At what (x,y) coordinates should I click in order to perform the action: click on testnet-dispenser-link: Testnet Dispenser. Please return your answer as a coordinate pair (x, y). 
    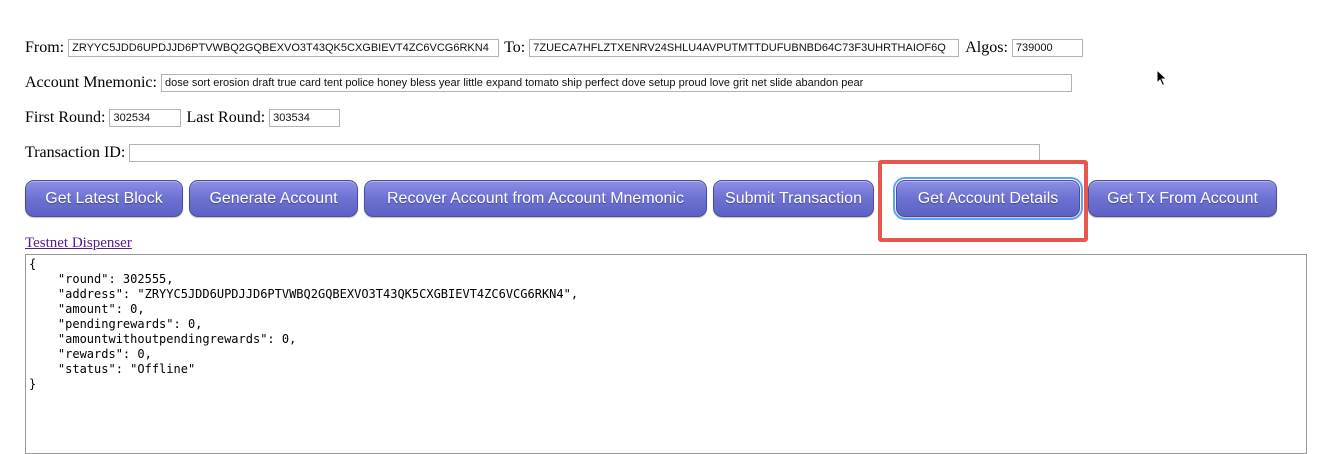
    Looking at the image, I should click on (78, 243).